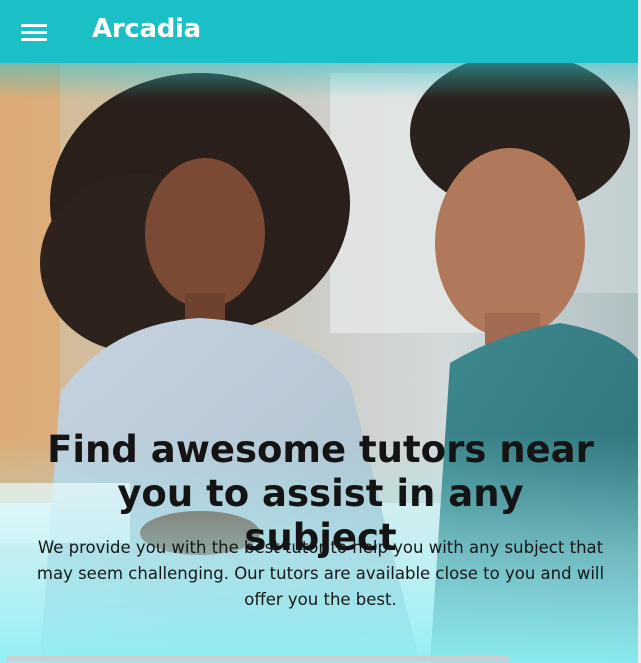  What do you see at coordinates (34, 33) in the screenshot?
I see `hamburger-menu-icon` at bounding box center [34, 33].